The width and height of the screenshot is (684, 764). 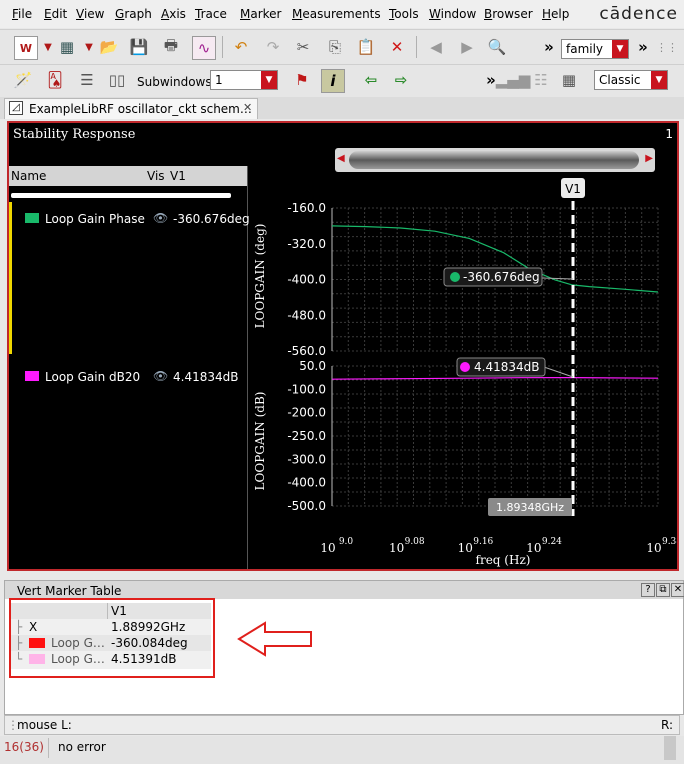 I want to click on trace-name: Loop Gain Phase, so click(x=95, y=219).